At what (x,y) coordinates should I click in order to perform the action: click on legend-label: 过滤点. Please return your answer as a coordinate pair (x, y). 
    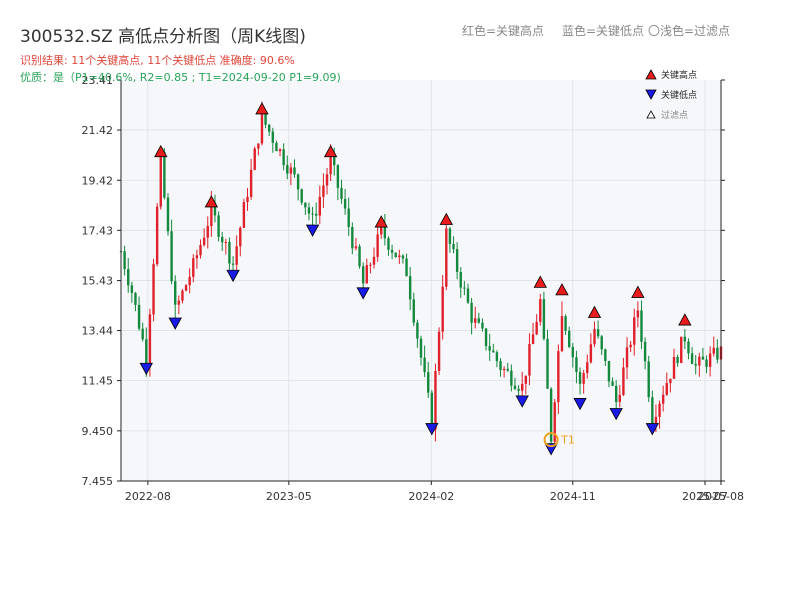
    Looking at the image, I should click on (675, 115).